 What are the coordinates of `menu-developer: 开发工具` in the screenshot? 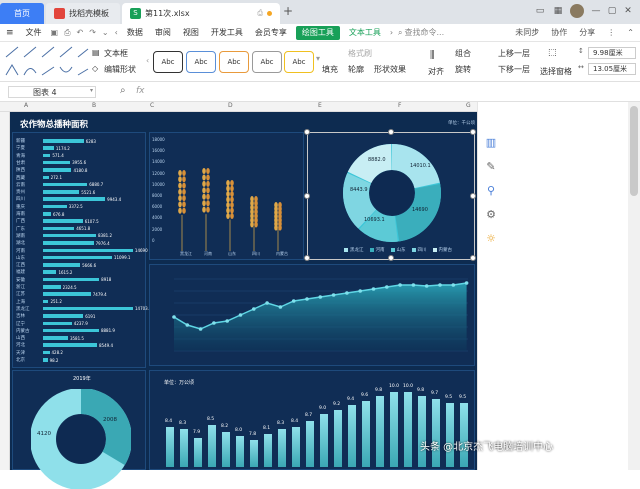 It's located at (227, 33).